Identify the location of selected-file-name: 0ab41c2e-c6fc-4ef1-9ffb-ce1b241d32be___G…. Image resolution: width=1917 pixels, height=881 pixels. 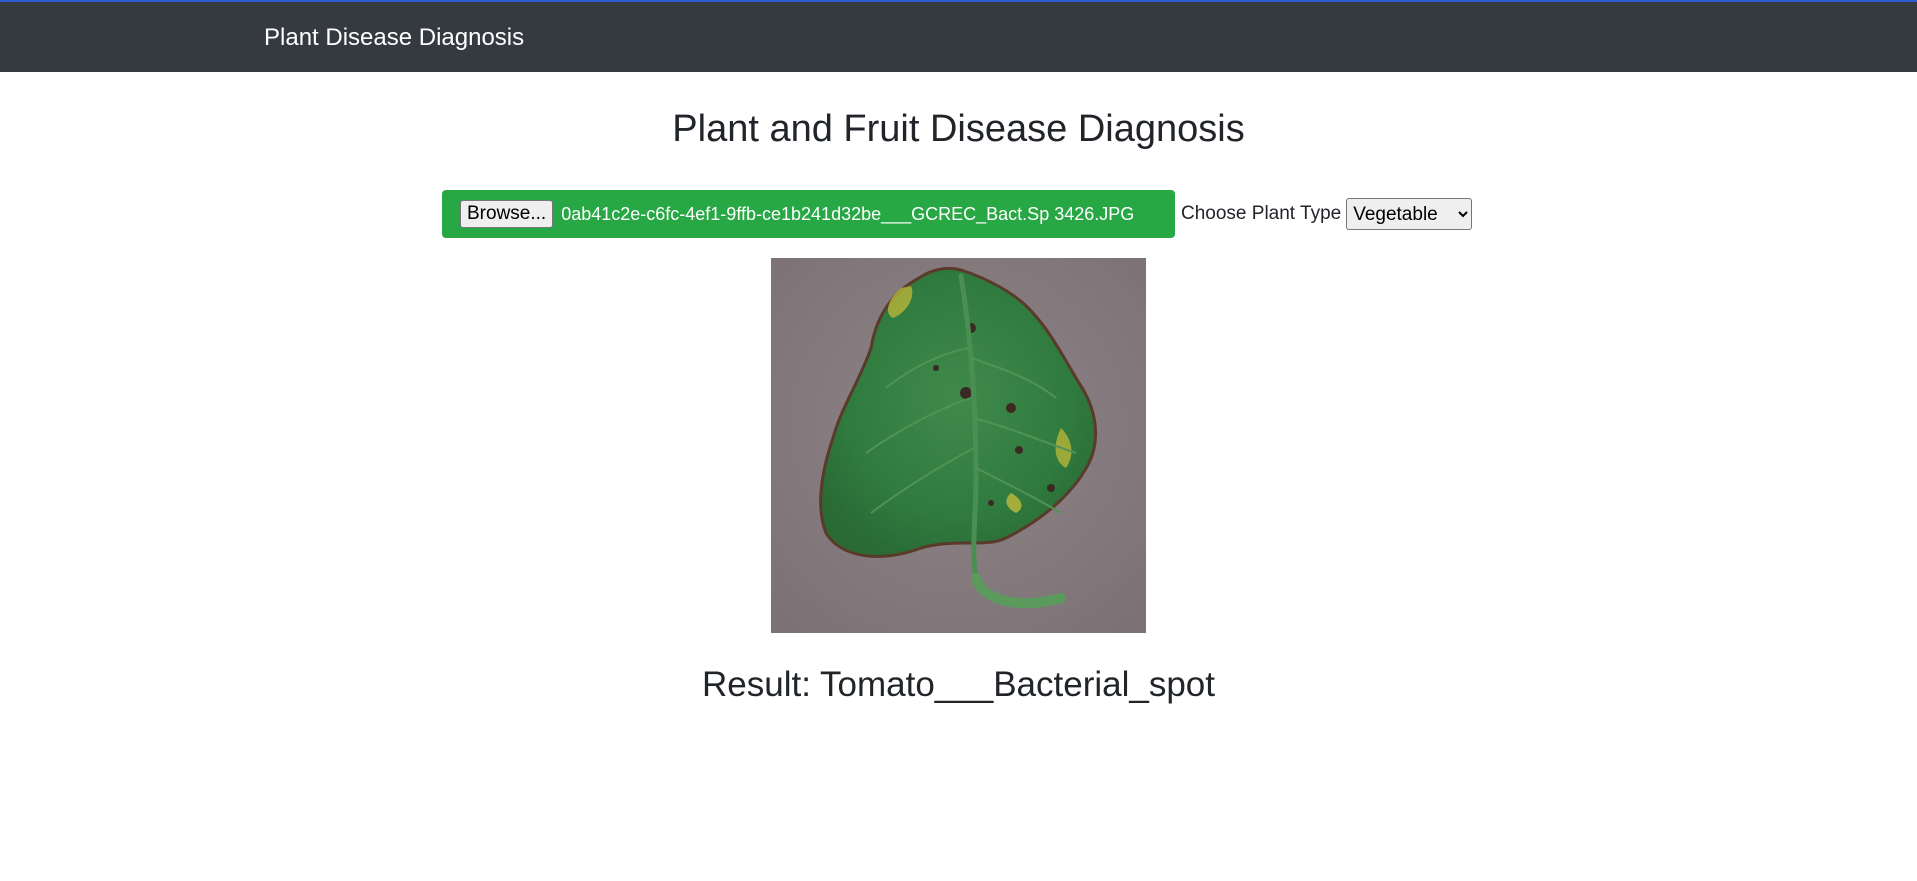
(848, 213).